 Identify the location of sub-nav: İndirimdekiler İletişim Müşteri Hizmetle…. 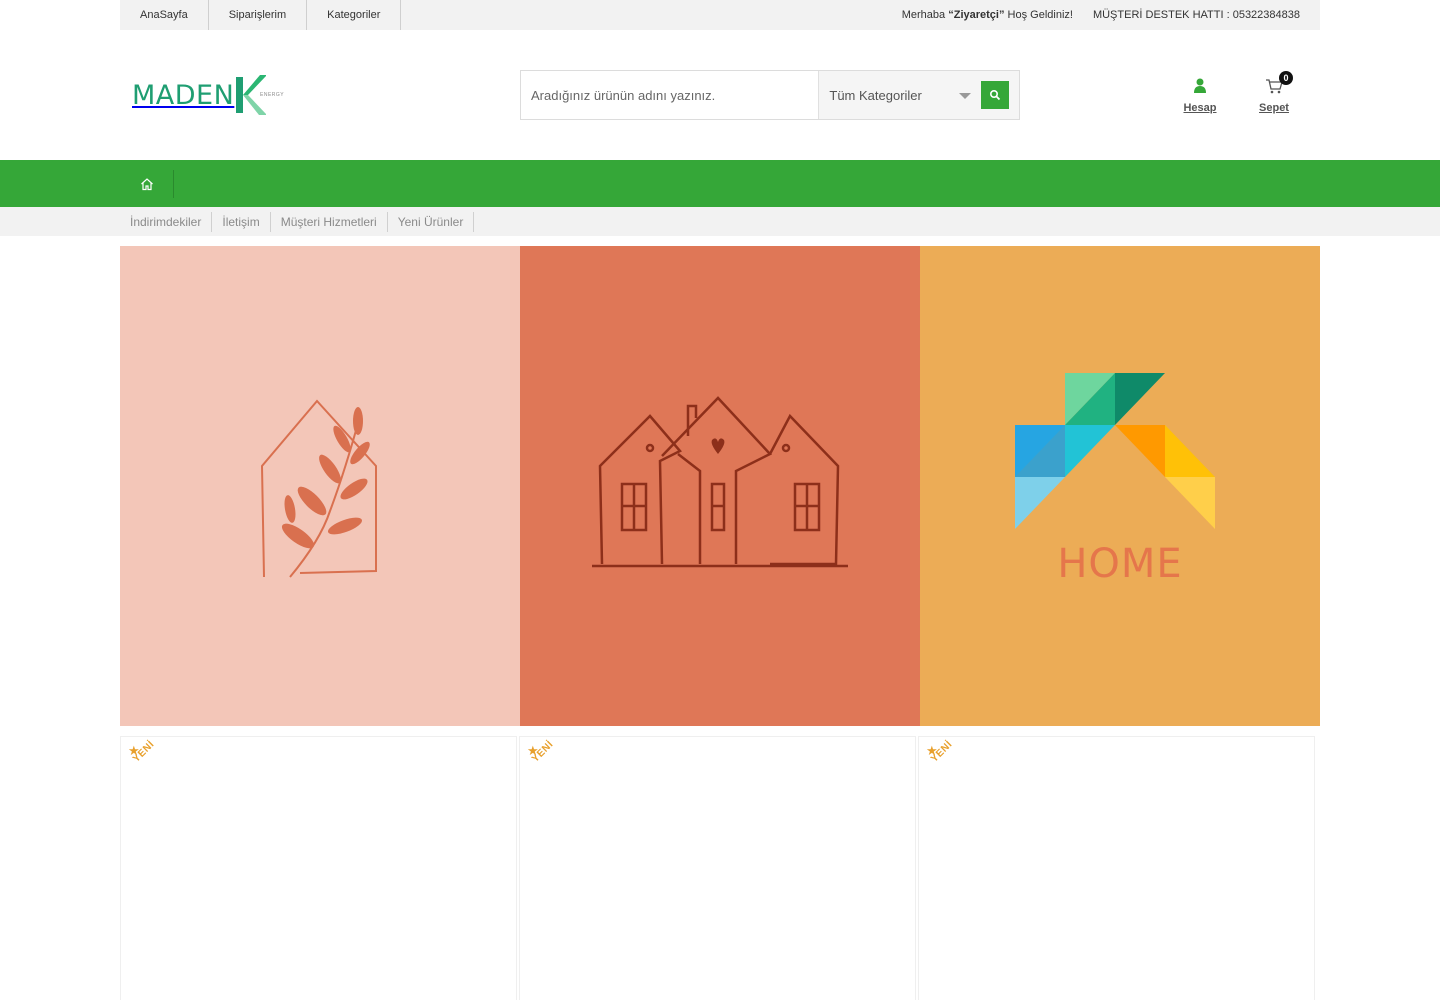
(720, 221).